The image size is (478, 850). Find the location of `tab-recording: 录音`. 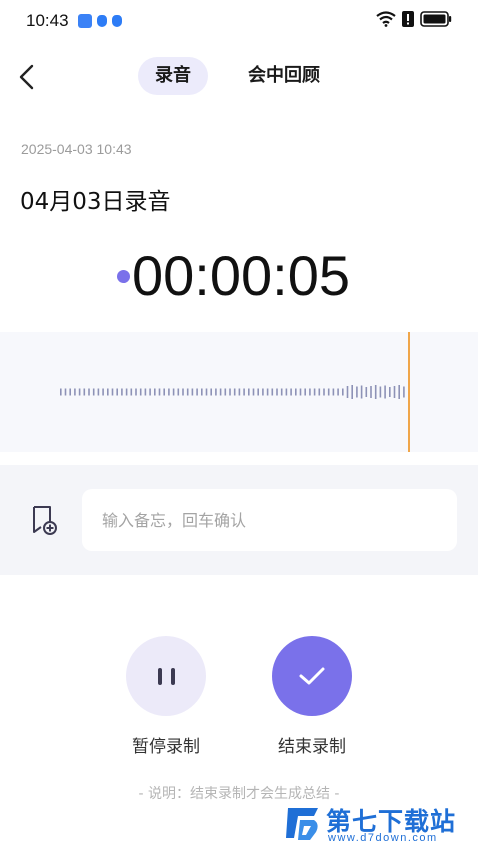

tab-recording: 录音 is located at coordinates (173, 76).